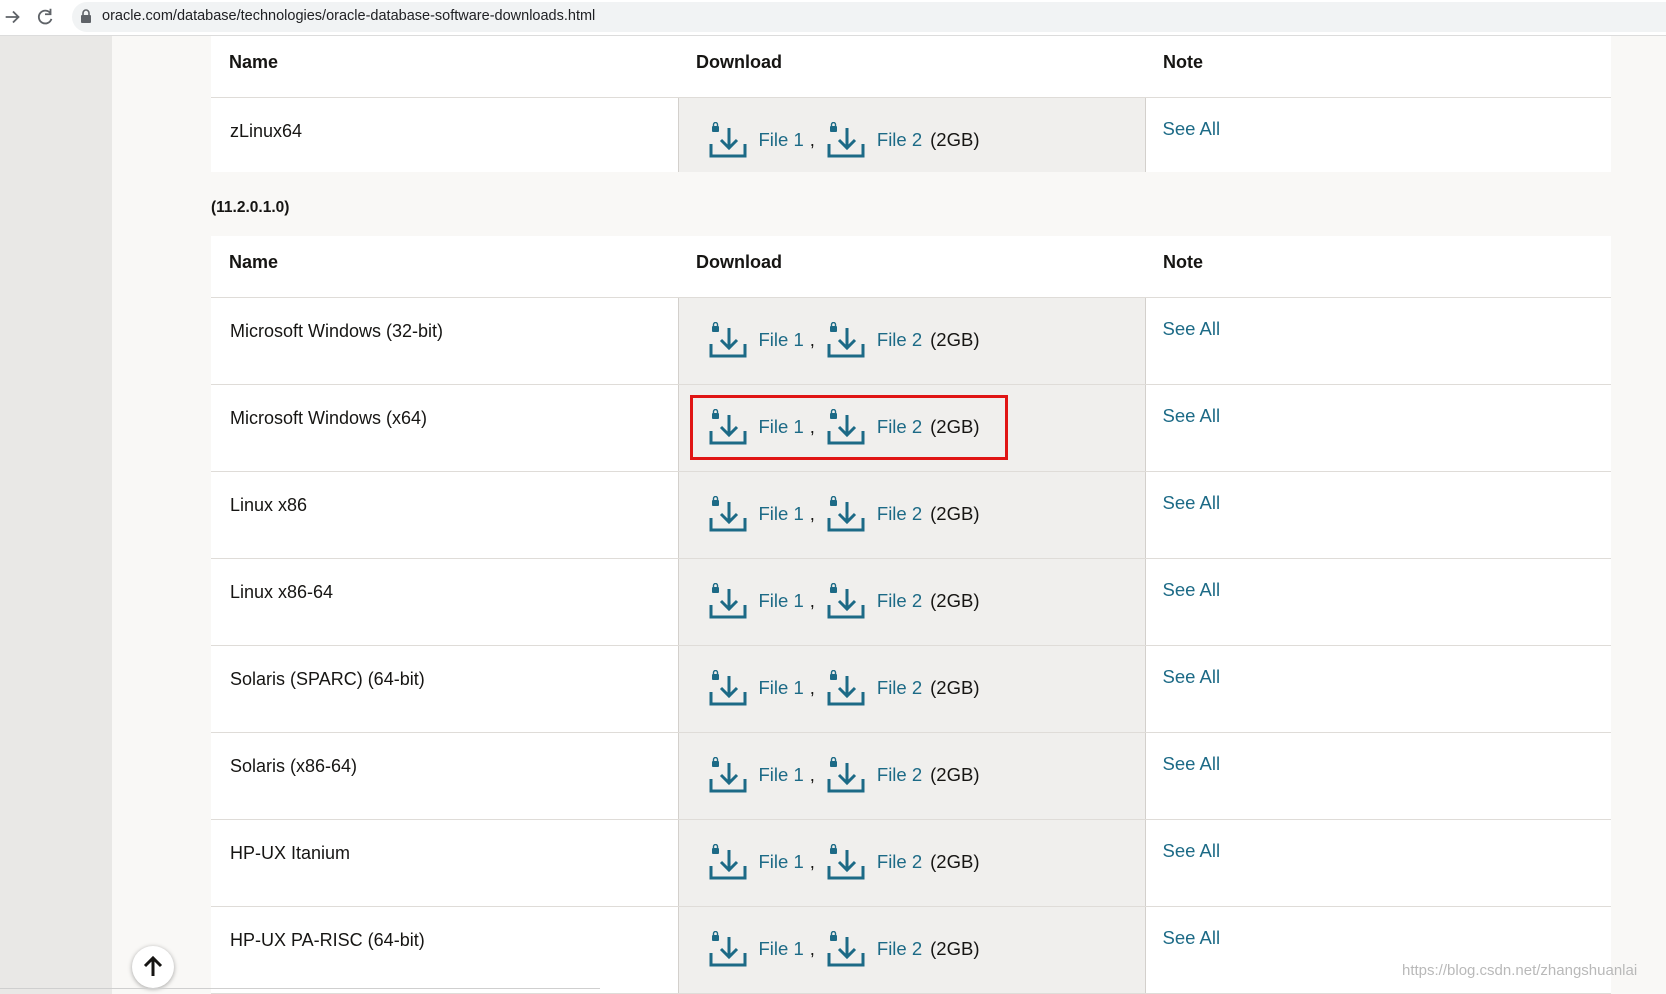 Image resolution: width=1666 pixels, height=994 pixels. What do you see at coordinates (56, 515) in the screenshot?
I see `page-left-gutter` at bounding box center [56, 515].